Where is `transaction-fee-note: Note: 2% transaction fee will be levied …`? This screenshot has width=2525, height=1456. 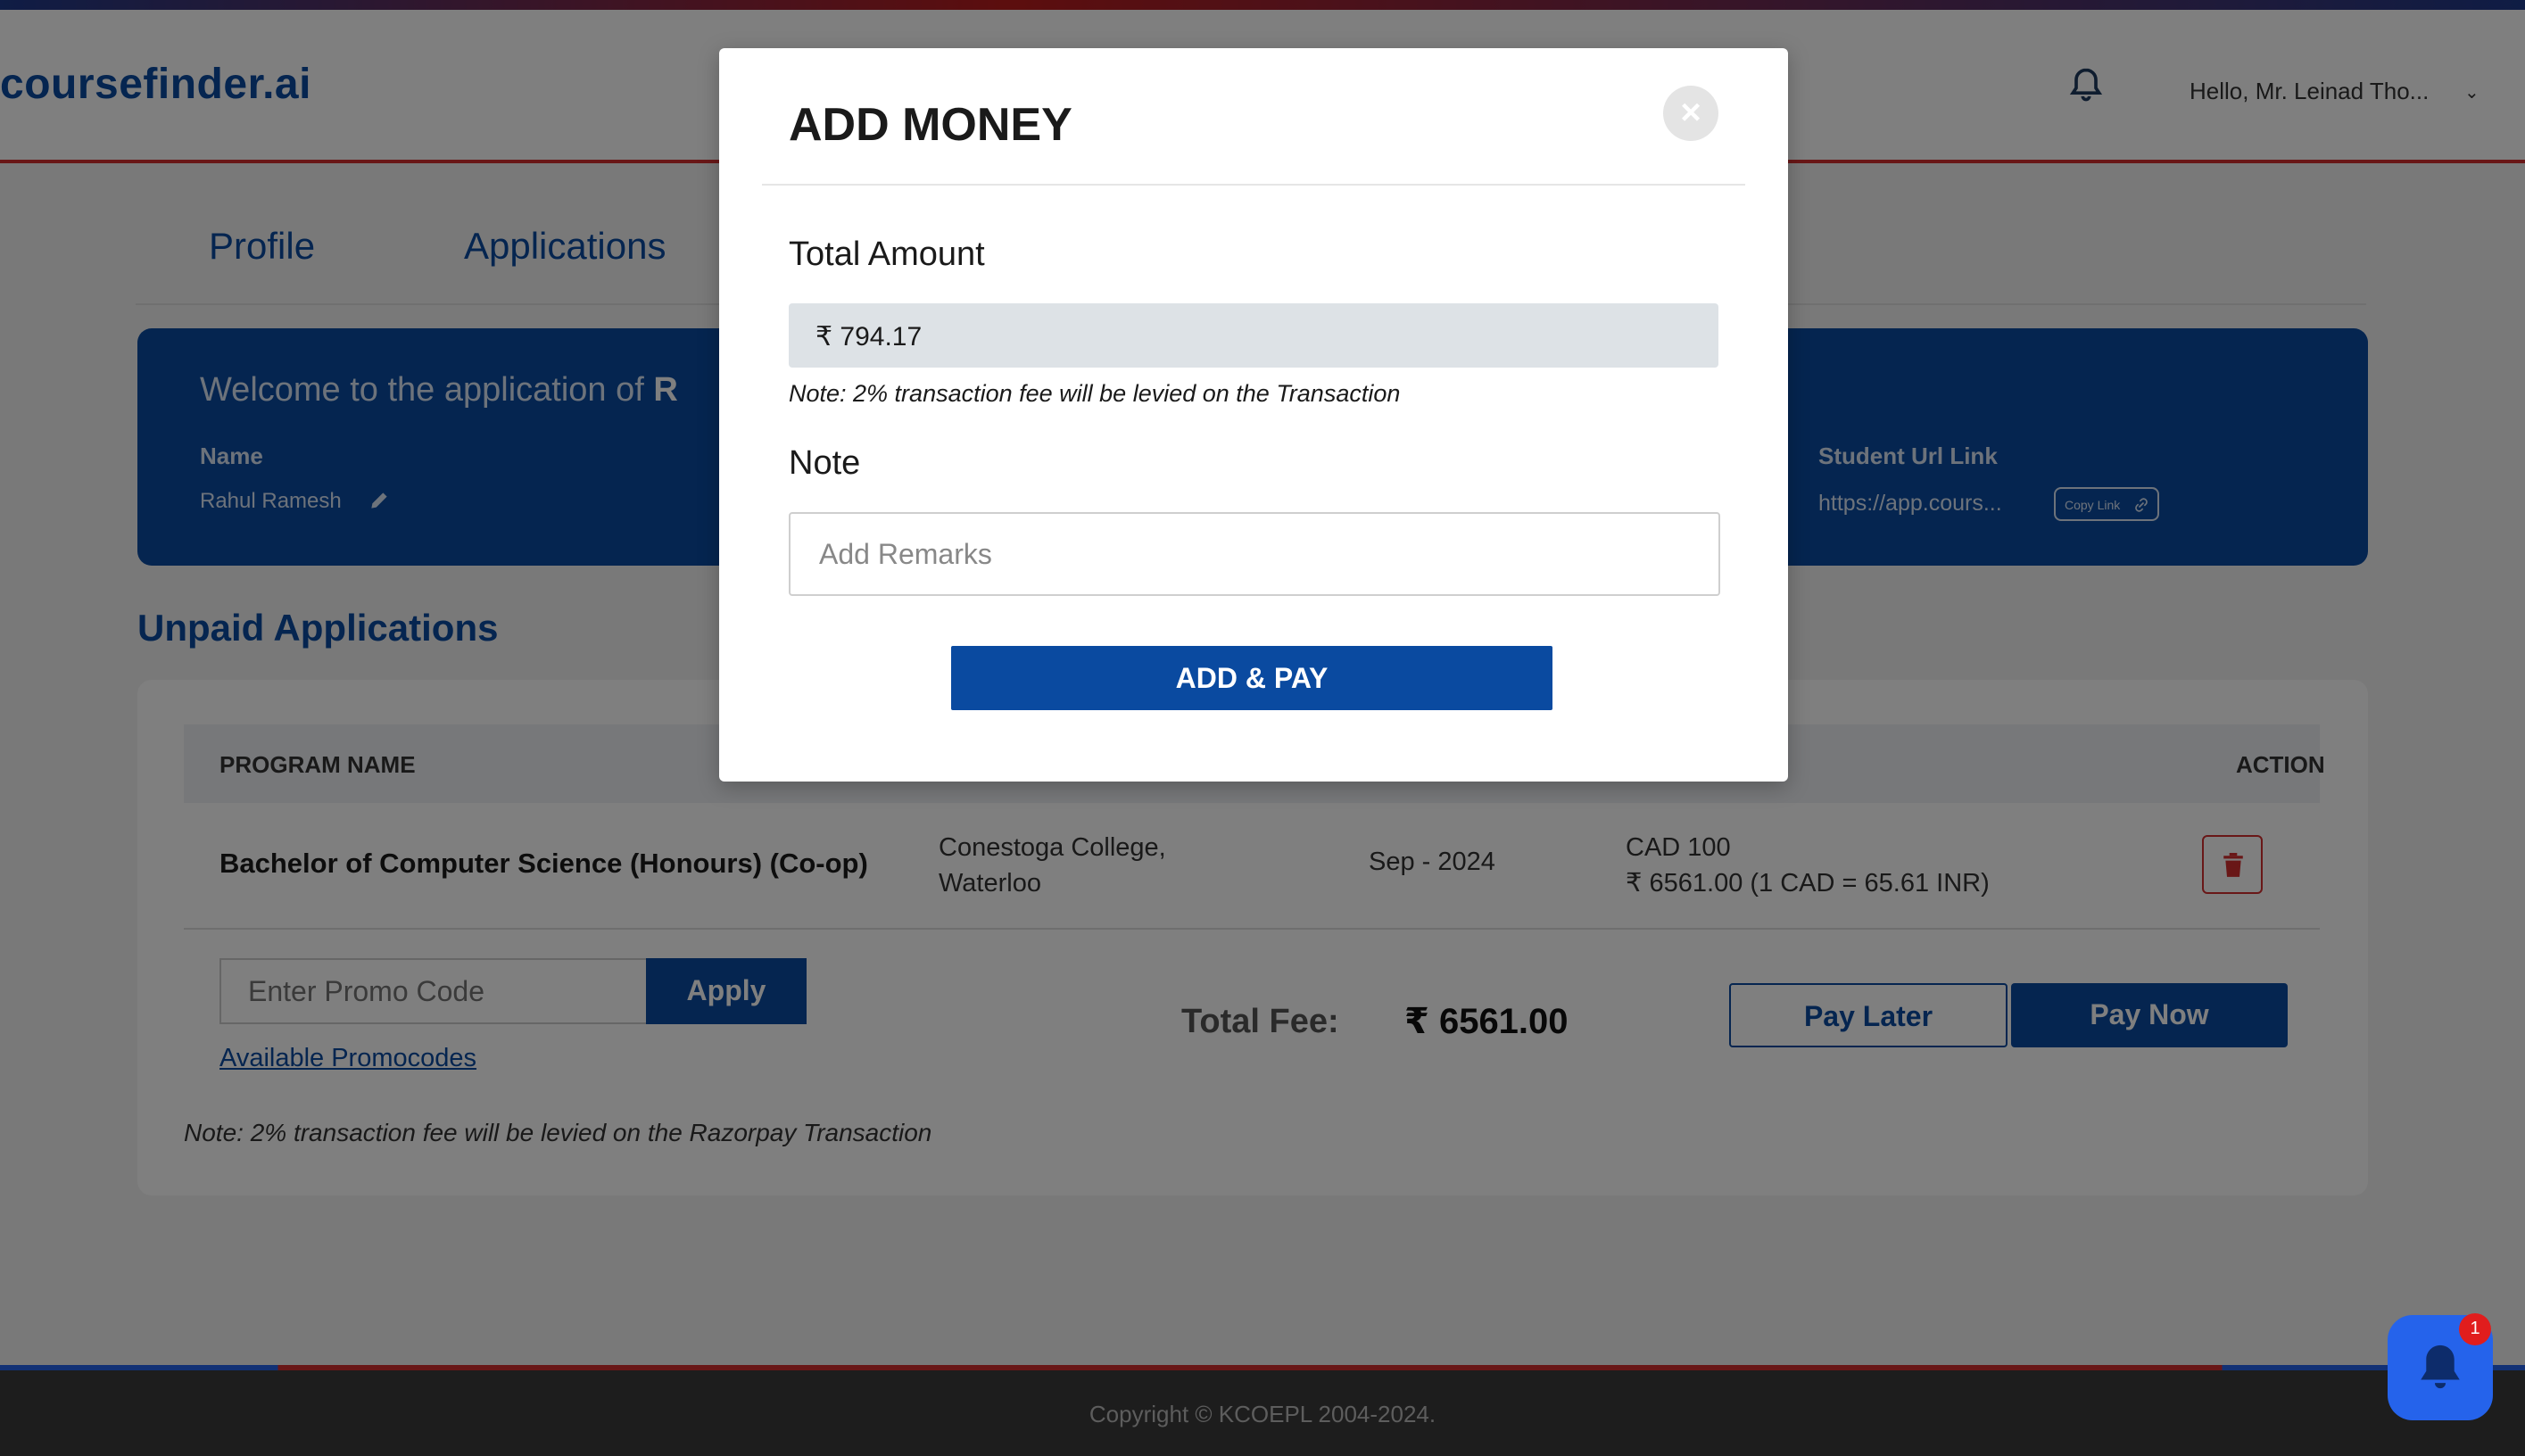
transaction-fee-note: Note: 2% transaction fee will be levied … is located at coordinates (1095, 393).